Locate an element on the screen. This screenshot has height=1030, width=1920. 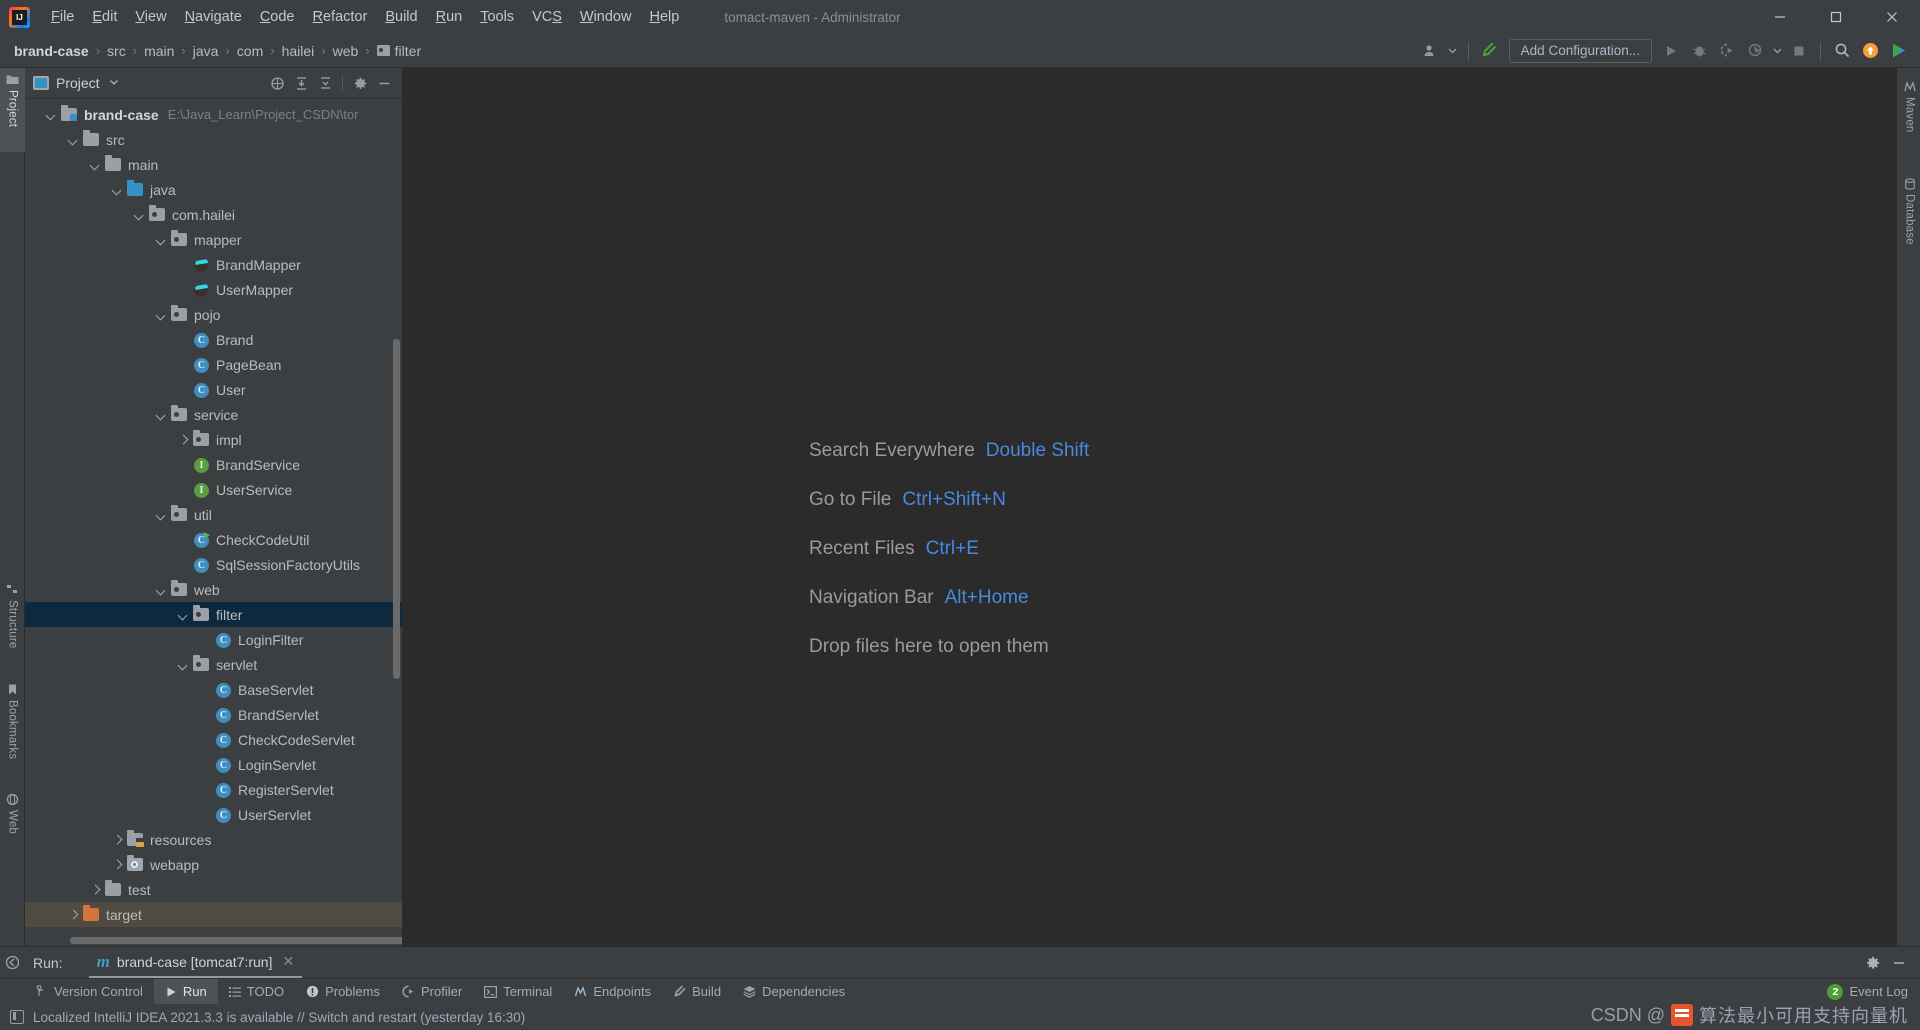
breadcrumb-item-src: src is located at coordinates (116, 51).